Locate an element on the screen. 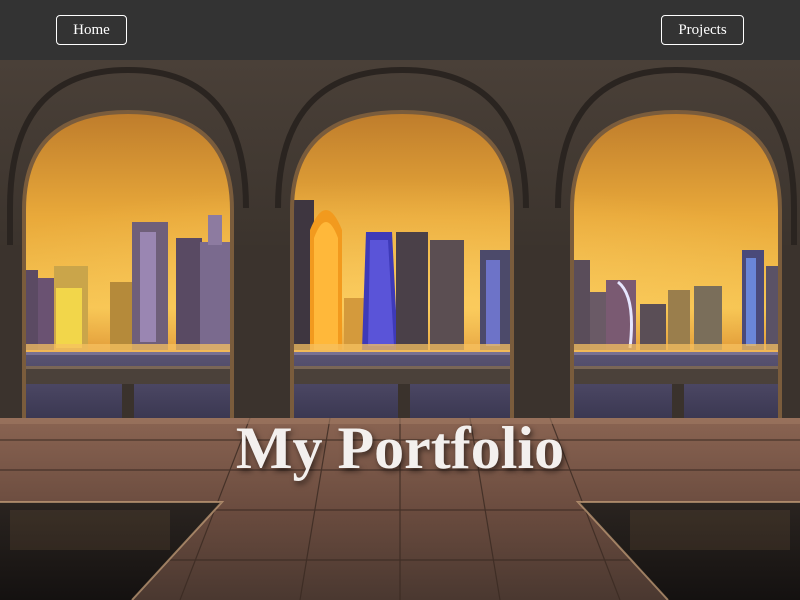 The width and height of the screenshot is (800, 600). projects-button: Projects is located at coordinates (702, 30).